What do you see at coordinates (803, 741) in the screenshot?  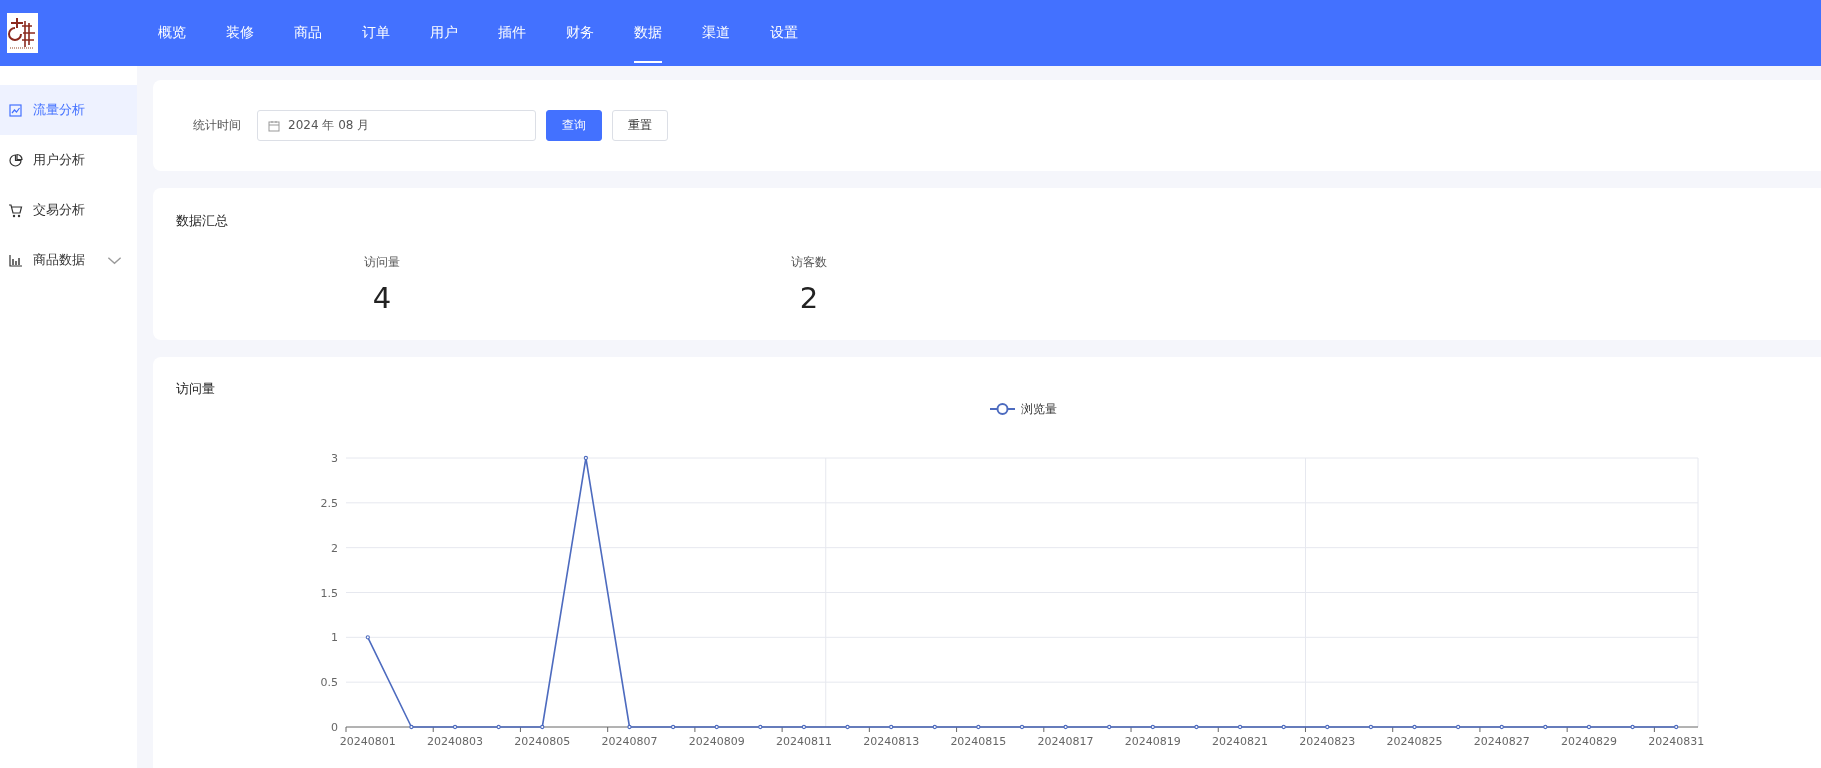 I see `x-axis-label: 20240811` at bounding box center [803, 741].